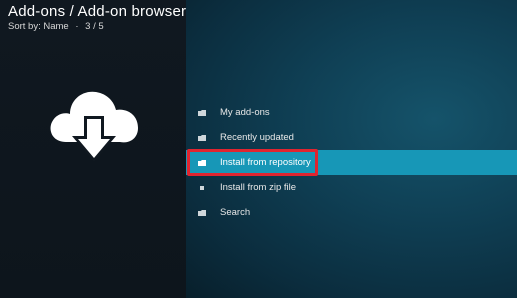 Image resolution: width=517 pixels, height=298 pixels. Describe the element at coordinates (235, 212) in the screenshot. I see `menu-item-label: Search` at that location.